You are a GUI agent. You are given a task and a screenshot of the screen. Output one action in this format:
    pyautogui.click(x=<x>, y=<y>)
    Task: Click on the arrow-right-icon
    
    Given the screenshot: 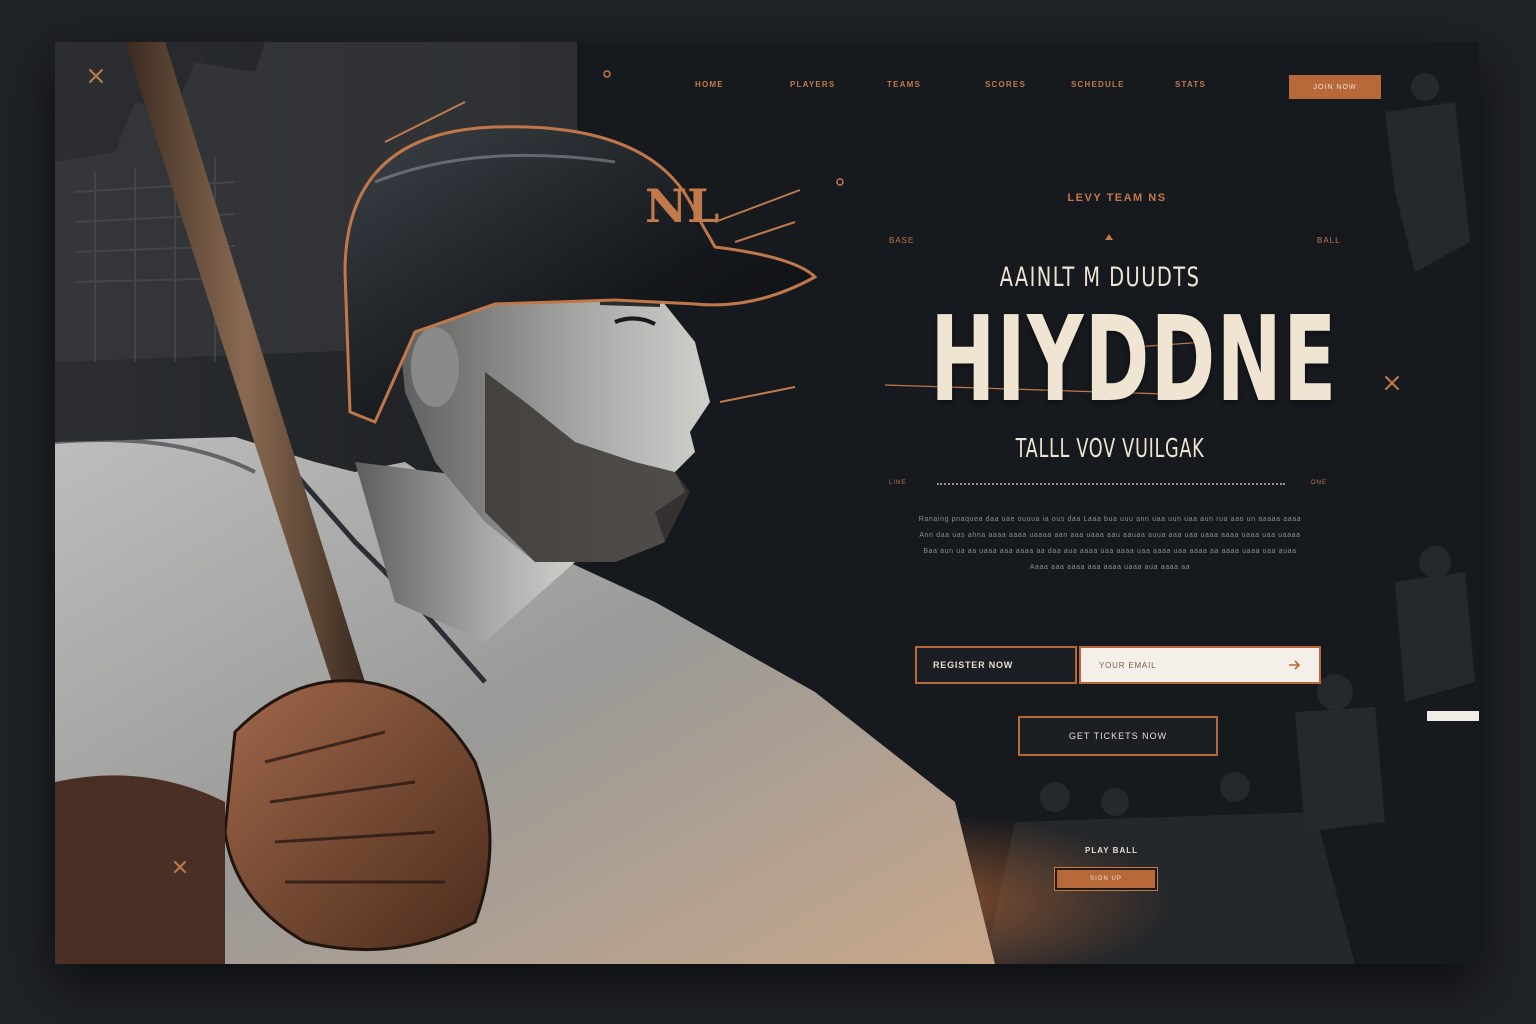 What is the action you would take?
    pyautogui.click(x=1294, y=665)
    